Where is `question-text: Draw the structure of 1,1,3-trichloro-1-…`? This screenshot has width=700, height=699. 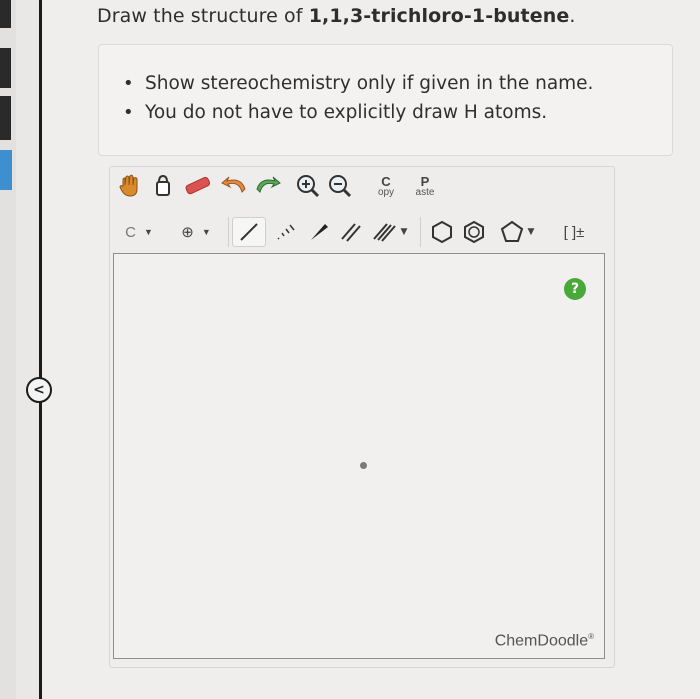 question-text: Draw the structure of 1,1,3-trichloro-1-… is located at coordinates (336, 16).